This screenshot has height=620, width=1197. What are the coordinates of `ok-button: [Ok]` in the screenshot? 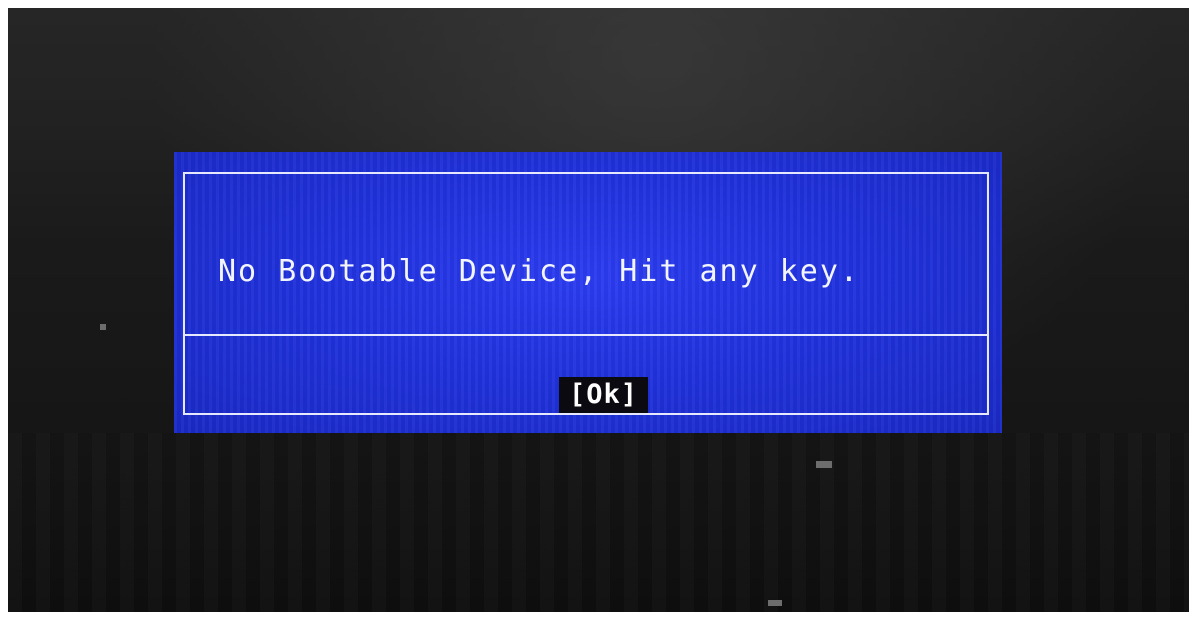 It's located at (603, 395).